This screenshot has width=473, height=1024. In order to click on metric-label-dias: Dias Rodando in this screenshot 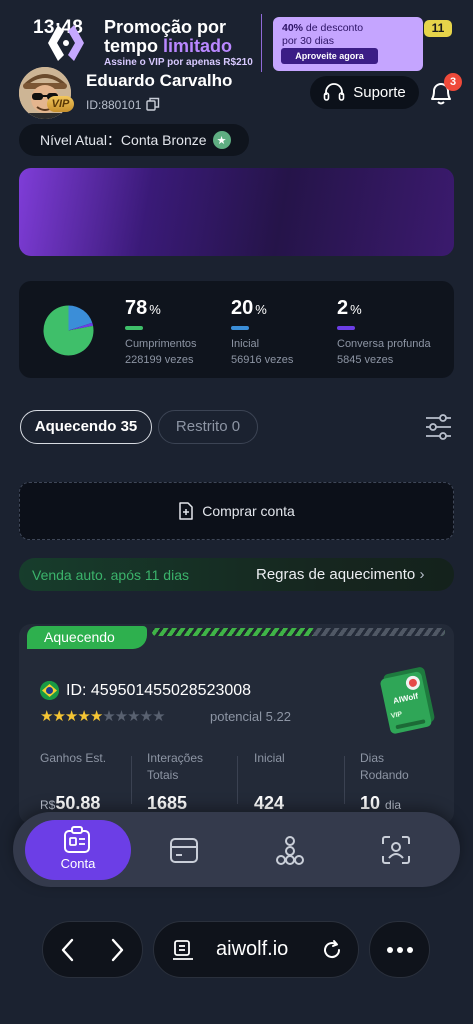, I will do `click(384, 767)`.